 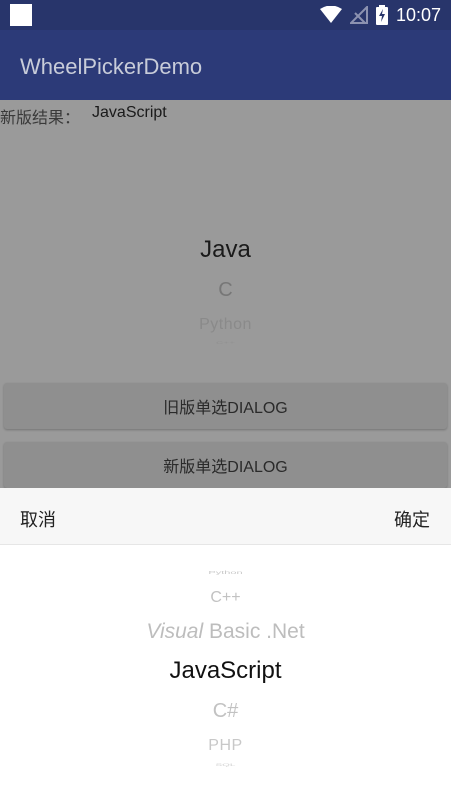 I want to click on wheel-item-italic-part: Visual, so click(x=175, y=631).